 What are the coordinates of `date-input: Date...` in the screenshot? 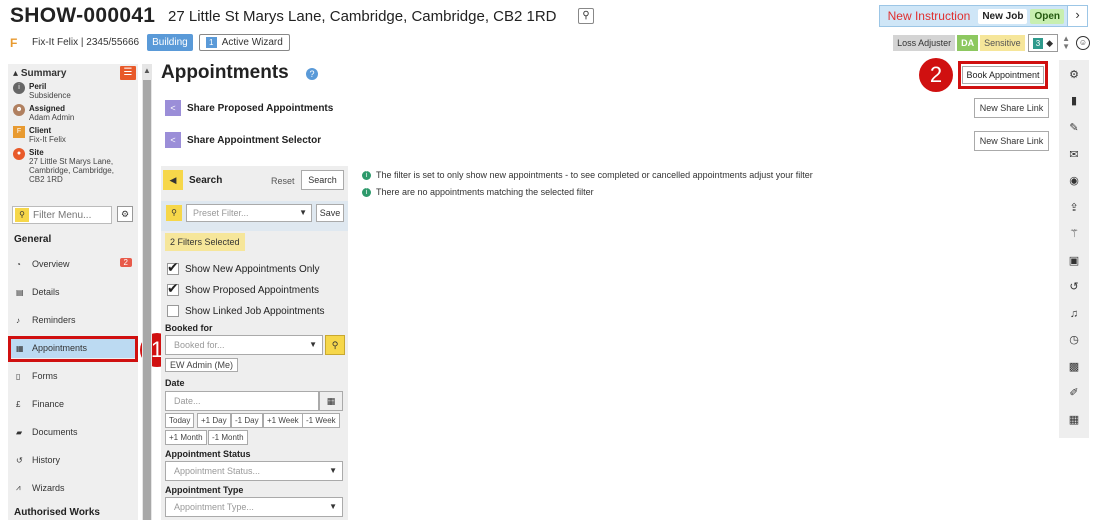 It's located at (242, 401).